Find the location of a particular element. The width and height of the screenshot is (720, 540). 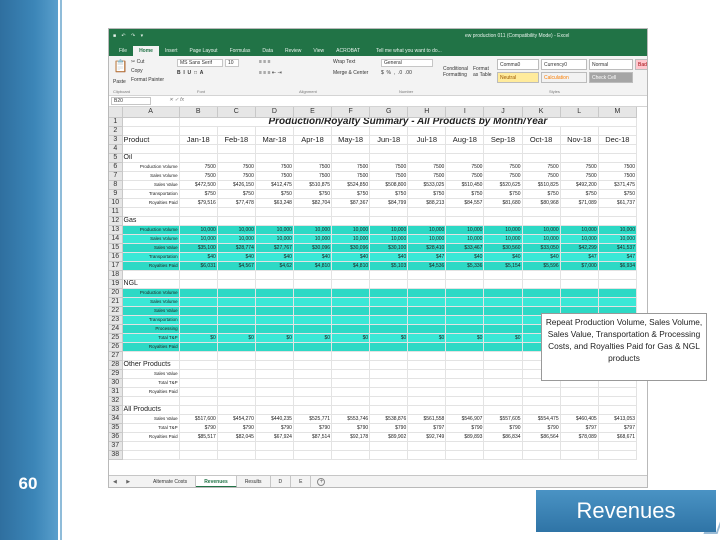

row-header: 23 is located at coordinates (116, 320).